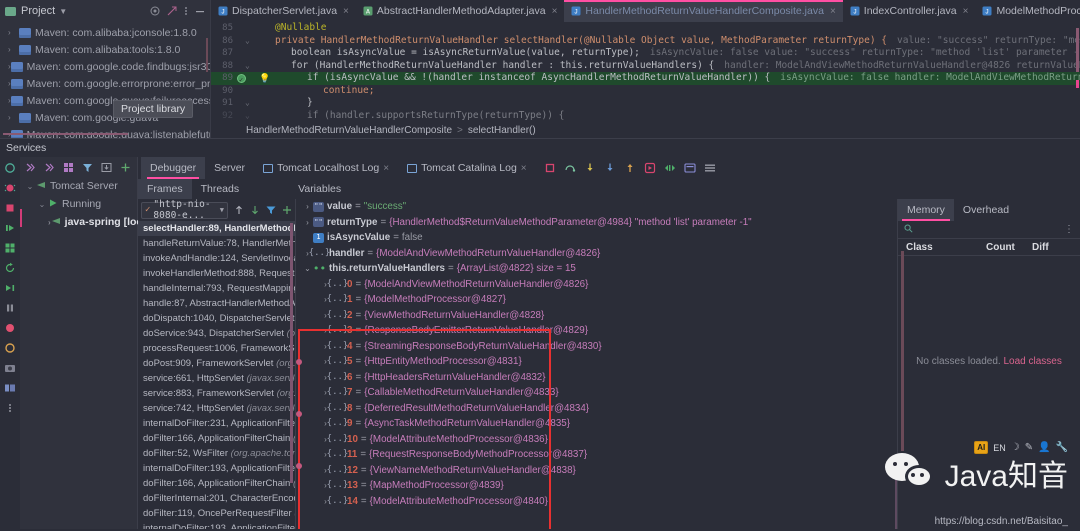 This screenshot has height=531, width=1080. Describe the element at coordinates (1069, 229) in the screenshot. I see `more-options-icon: ⋮` at that location.